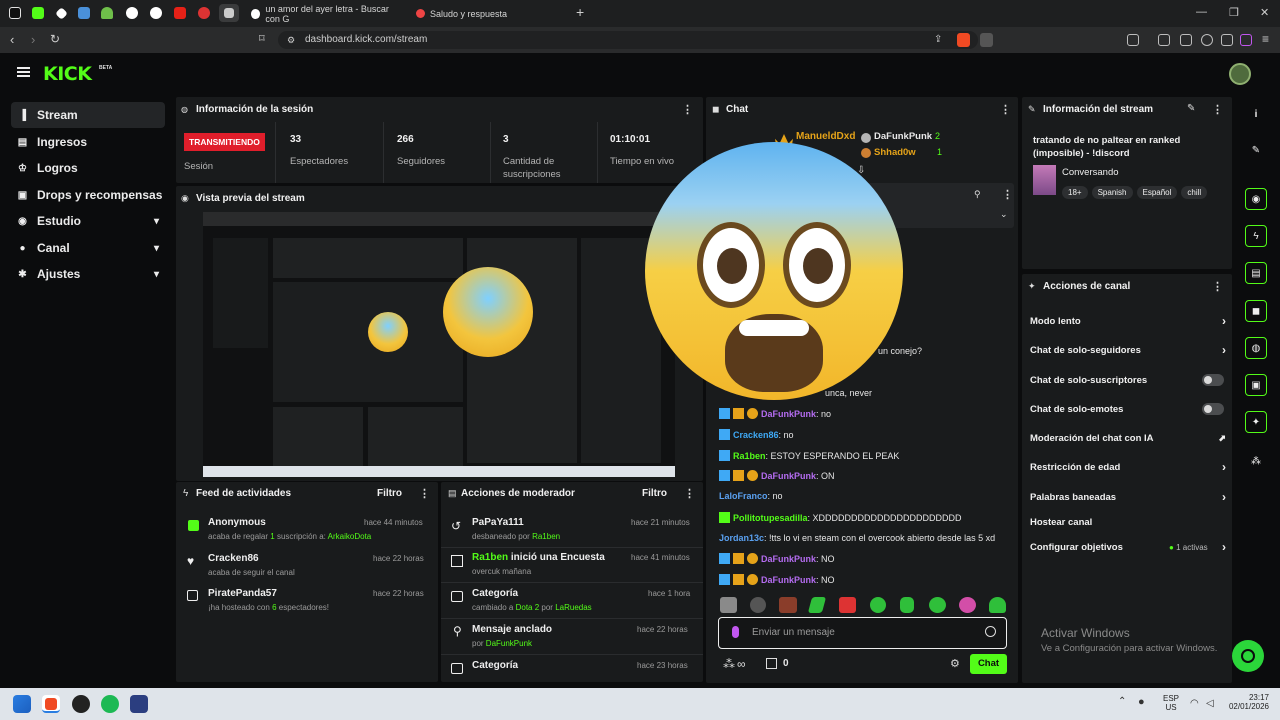 This screenshot has height=720, width=1280. I want to click on chevron-down-icon: ⌄, so click(1004, 214).